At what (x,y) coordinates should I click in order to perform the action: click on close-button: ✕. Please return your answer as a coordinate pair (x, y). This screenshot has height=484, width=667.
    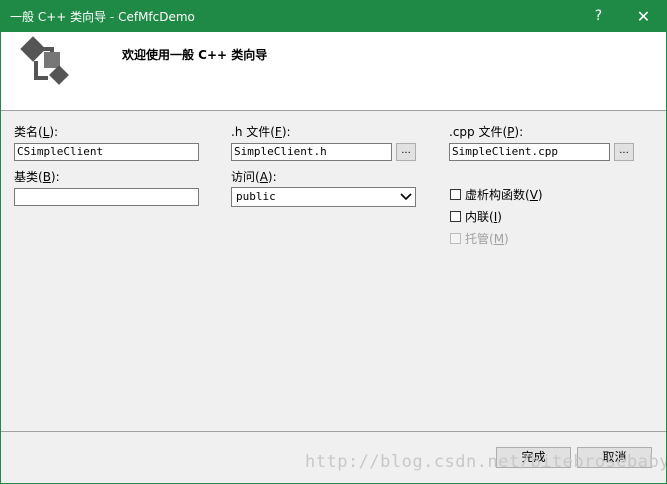
    Looking at the image, I should click on (643, 16).